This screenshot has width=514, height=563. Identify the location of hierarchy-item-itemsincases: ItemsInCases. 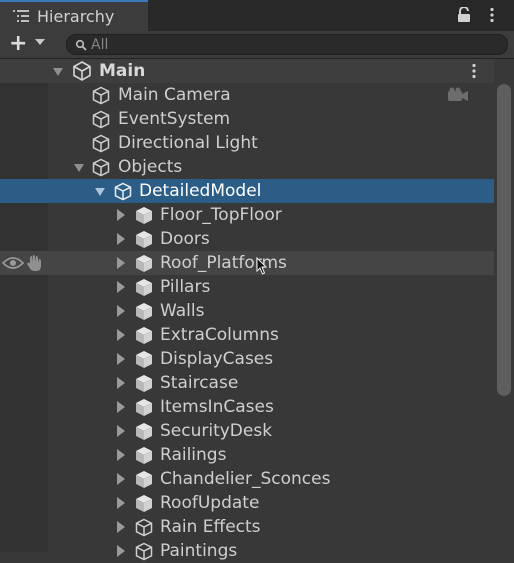
(247, 407).